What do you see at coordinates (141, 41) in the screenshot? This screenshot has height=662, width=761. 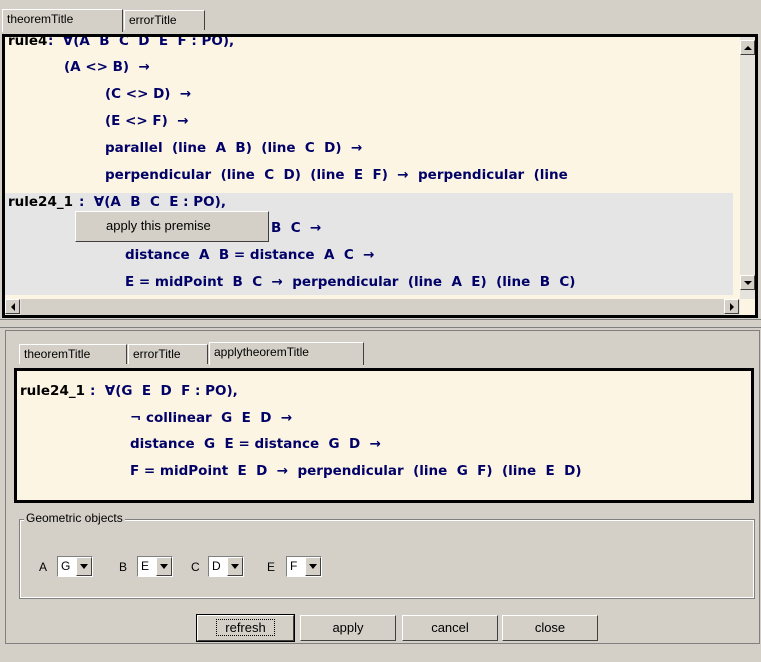 I see `code-line: : ∀(A B C D E F : PO),` at bounding box center [141, 41].